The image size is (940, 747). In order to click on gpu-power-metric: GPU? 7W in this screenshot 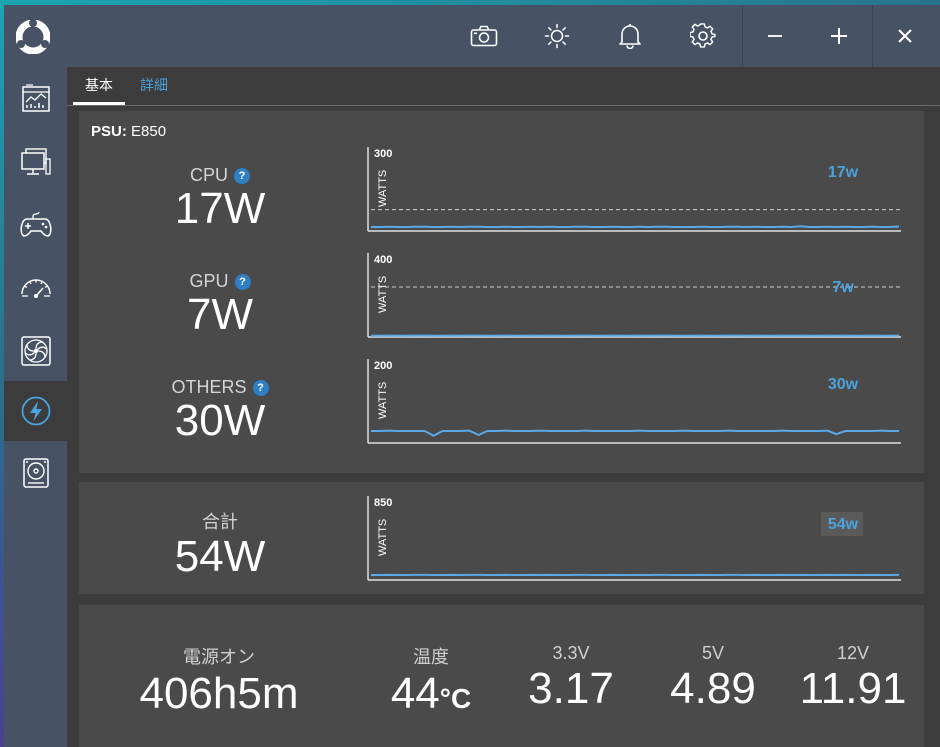, I will do `click(220, 304)`.